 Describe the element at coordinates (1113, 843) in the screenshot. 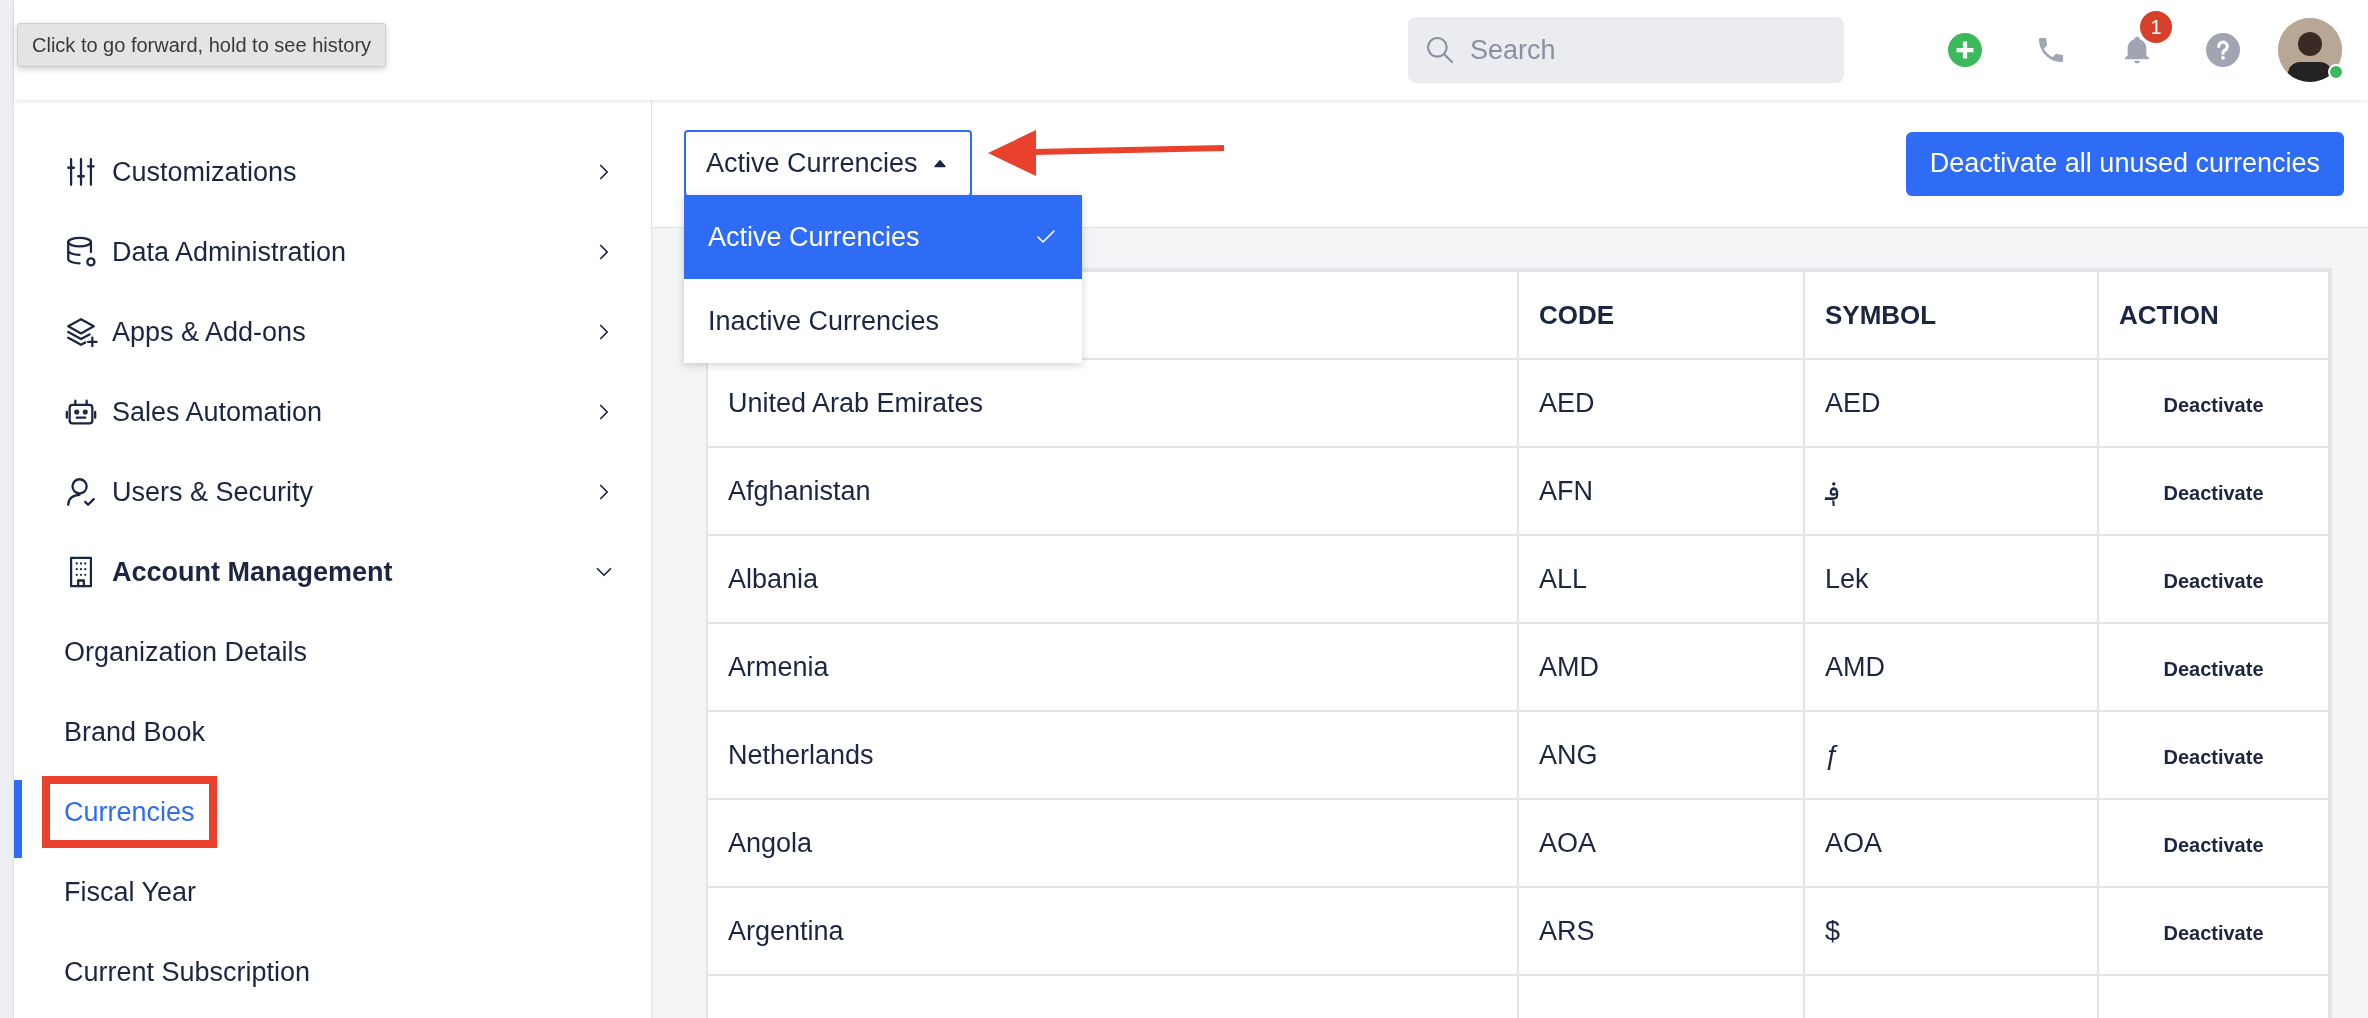

I see `table-cell: Angola` at that location.